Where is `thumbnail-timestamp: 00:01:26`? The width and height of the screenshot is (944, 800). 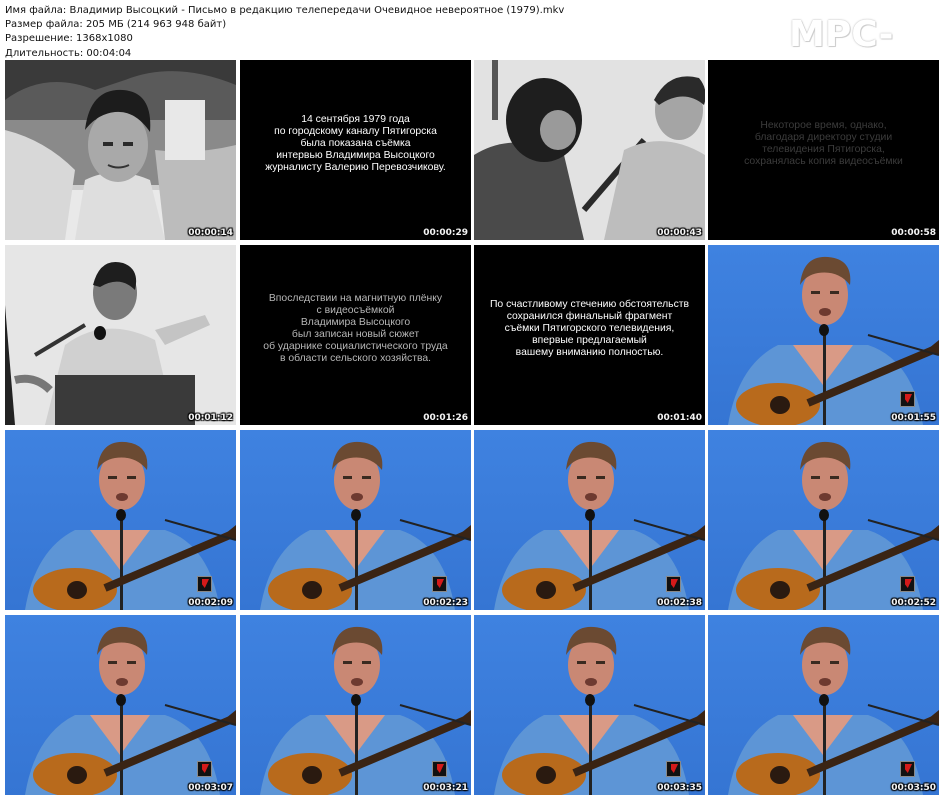
thumbnail-timestamp: 00:01:26 is located at coordinates (445, 418).